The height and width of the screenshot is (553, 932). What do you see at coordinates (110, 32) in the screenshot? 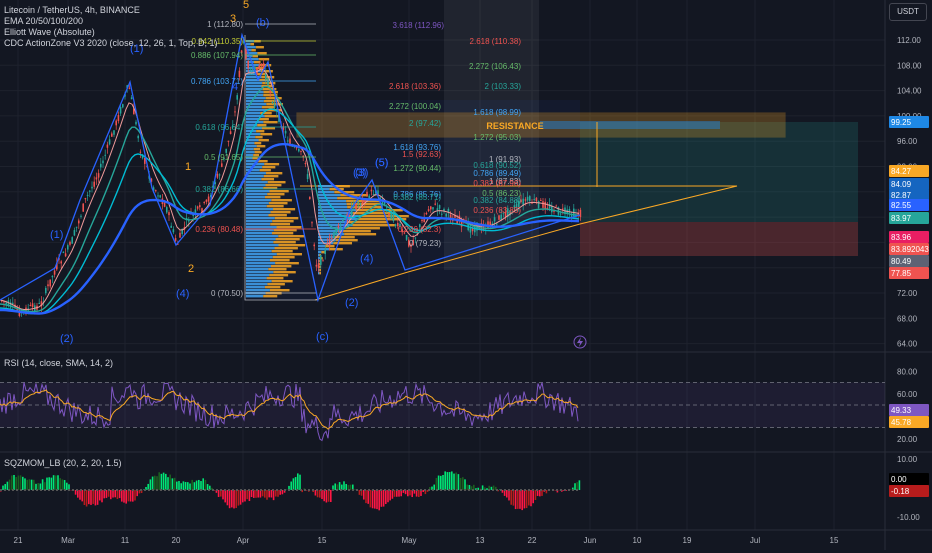
I see `elliott-indicator-label: Elliott Wave (Absolute)` at bounding box center [110, 32].